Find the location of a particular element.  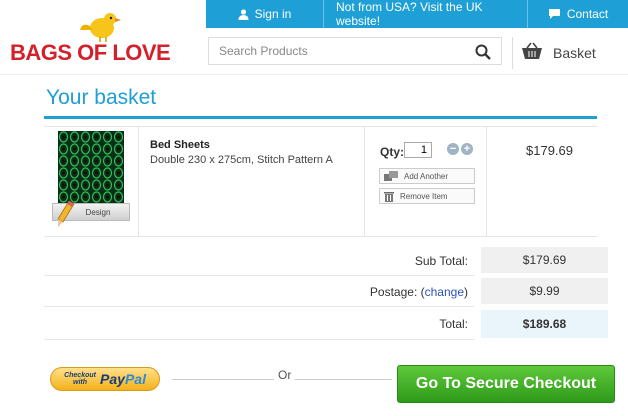

qty-label: Qty: is located at coordinates (392, 152).